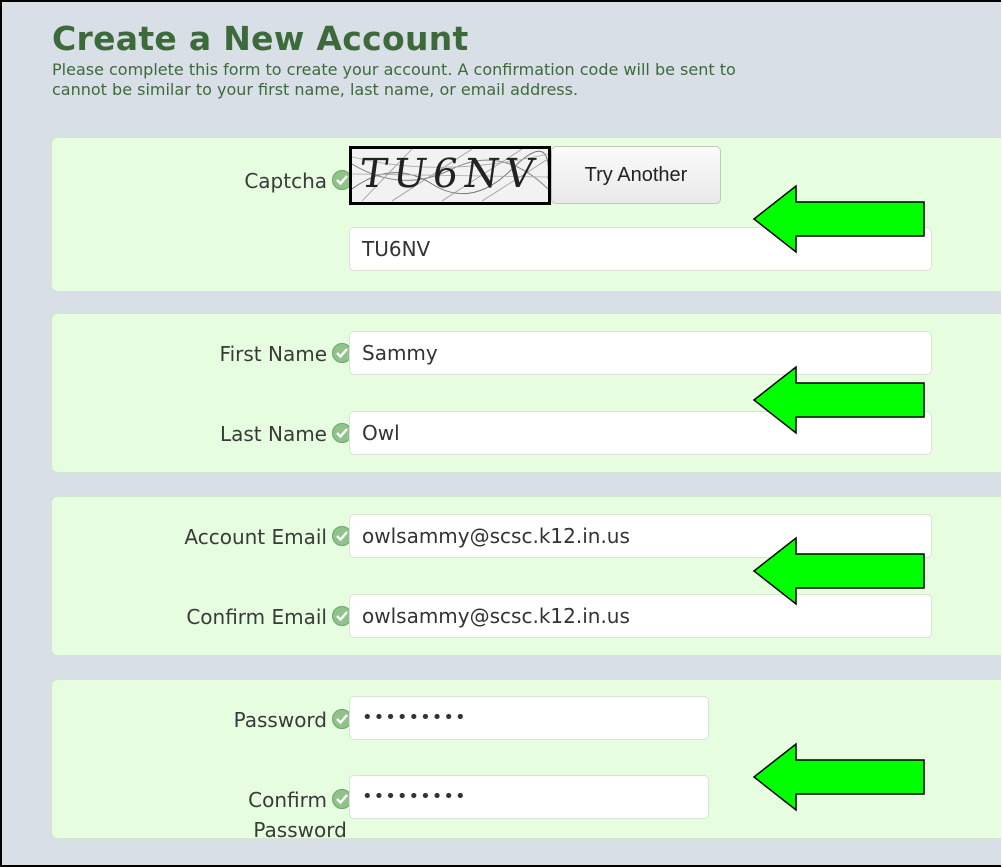  Describe the element at coordinates (529, 797) in the screenshot. I see `confirm-password-input: •••••••••` at that location.